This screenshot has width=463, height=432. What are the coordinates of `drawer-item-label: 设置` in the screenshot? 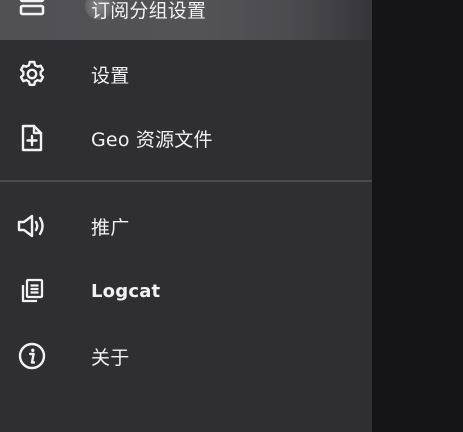 It's located at (110, 75).